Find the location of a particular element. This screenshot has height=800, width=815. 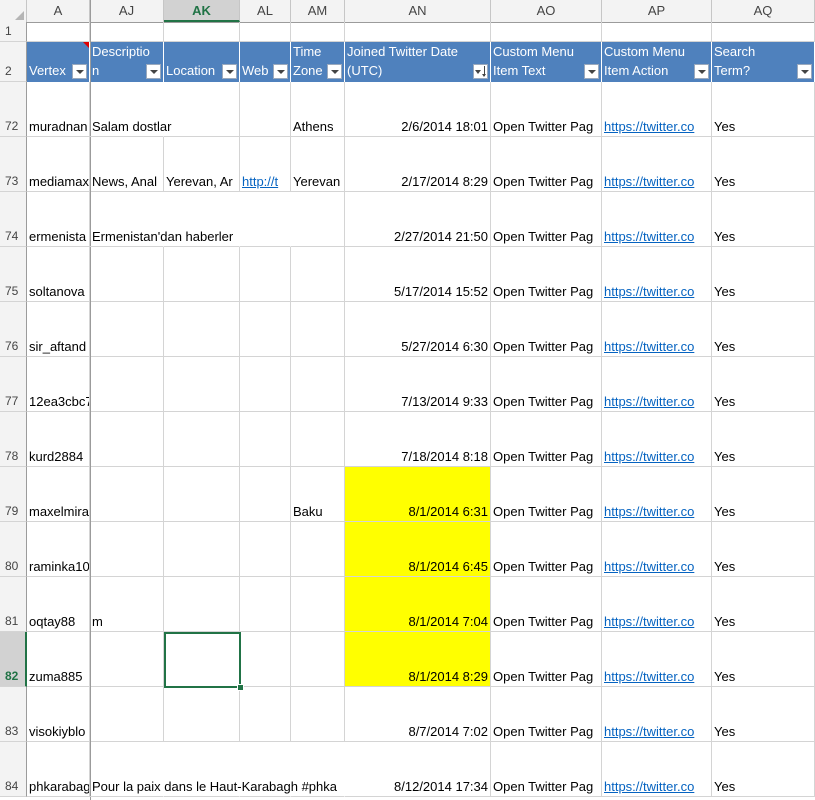

row-header-2: 2 is located at coordinates (13, 62).